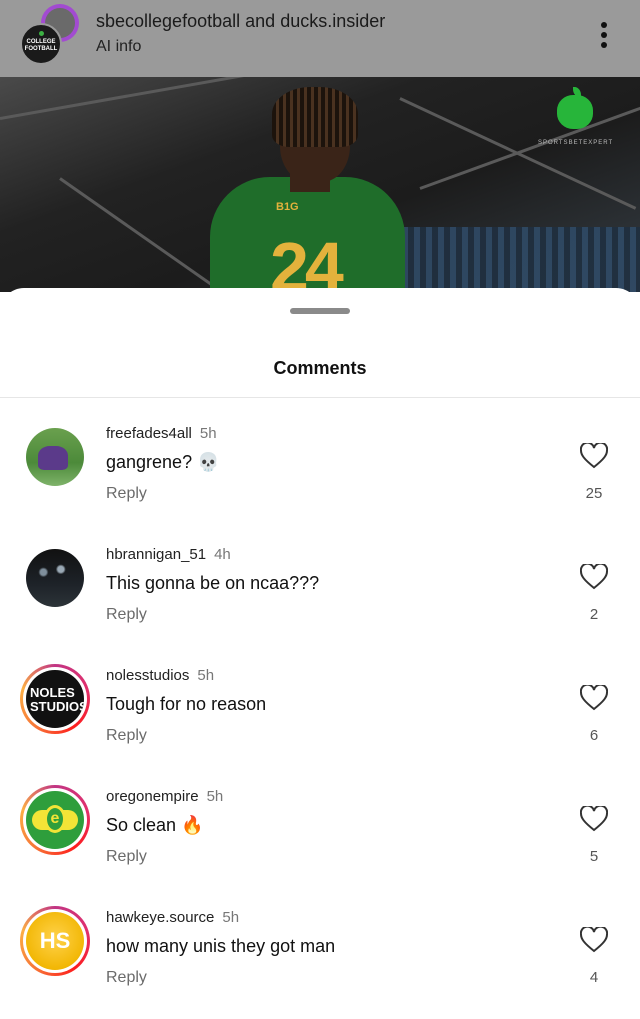 This screenshot has height=1019, width=640. What do you see at coordinates (160, 917) in the screenshot?
I see `comment-username: hawkeye.source` at bounding box center [160, 917].